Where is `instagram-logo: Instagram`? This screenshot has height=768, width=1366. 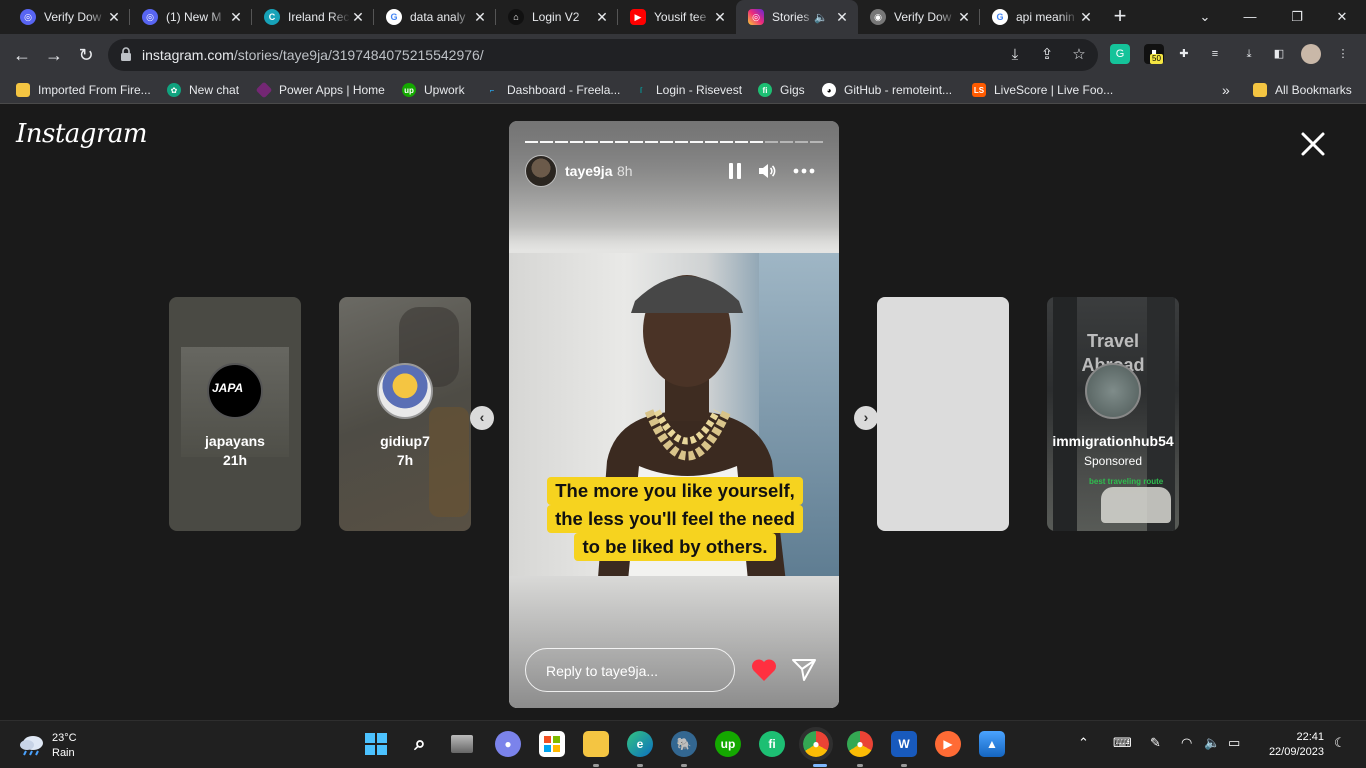 instagram-logo: Instagram is located at coordinates (82, 134).